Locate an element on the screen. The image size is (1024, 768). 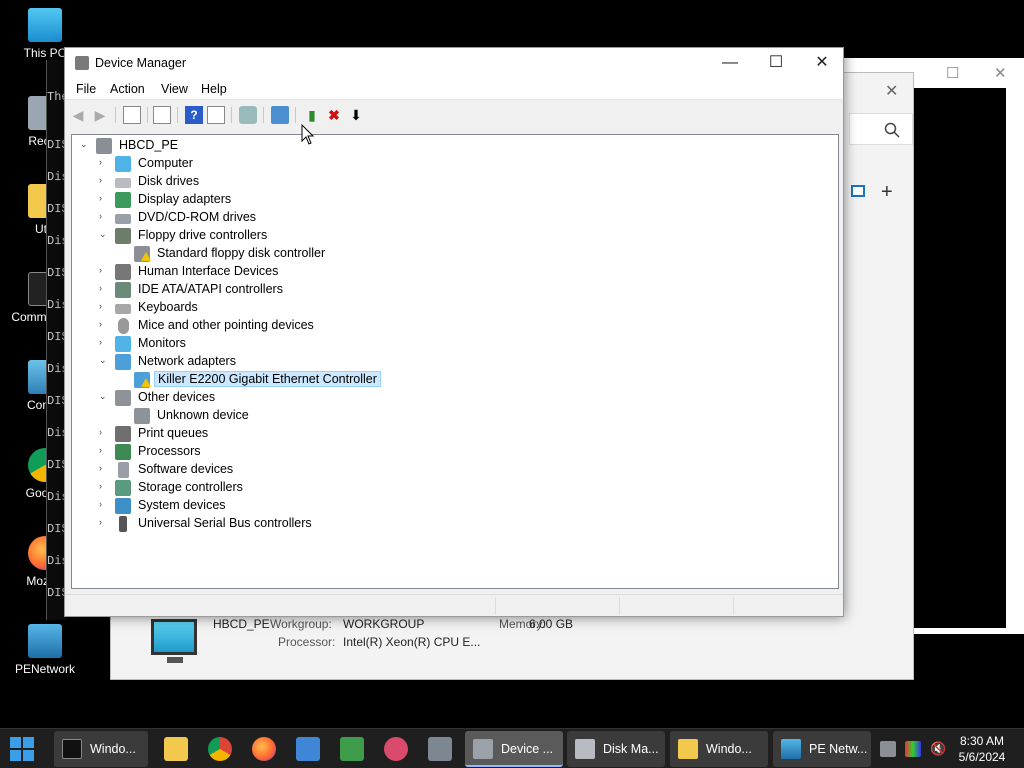
device-manager-icon is located at coordinates (82, 63).